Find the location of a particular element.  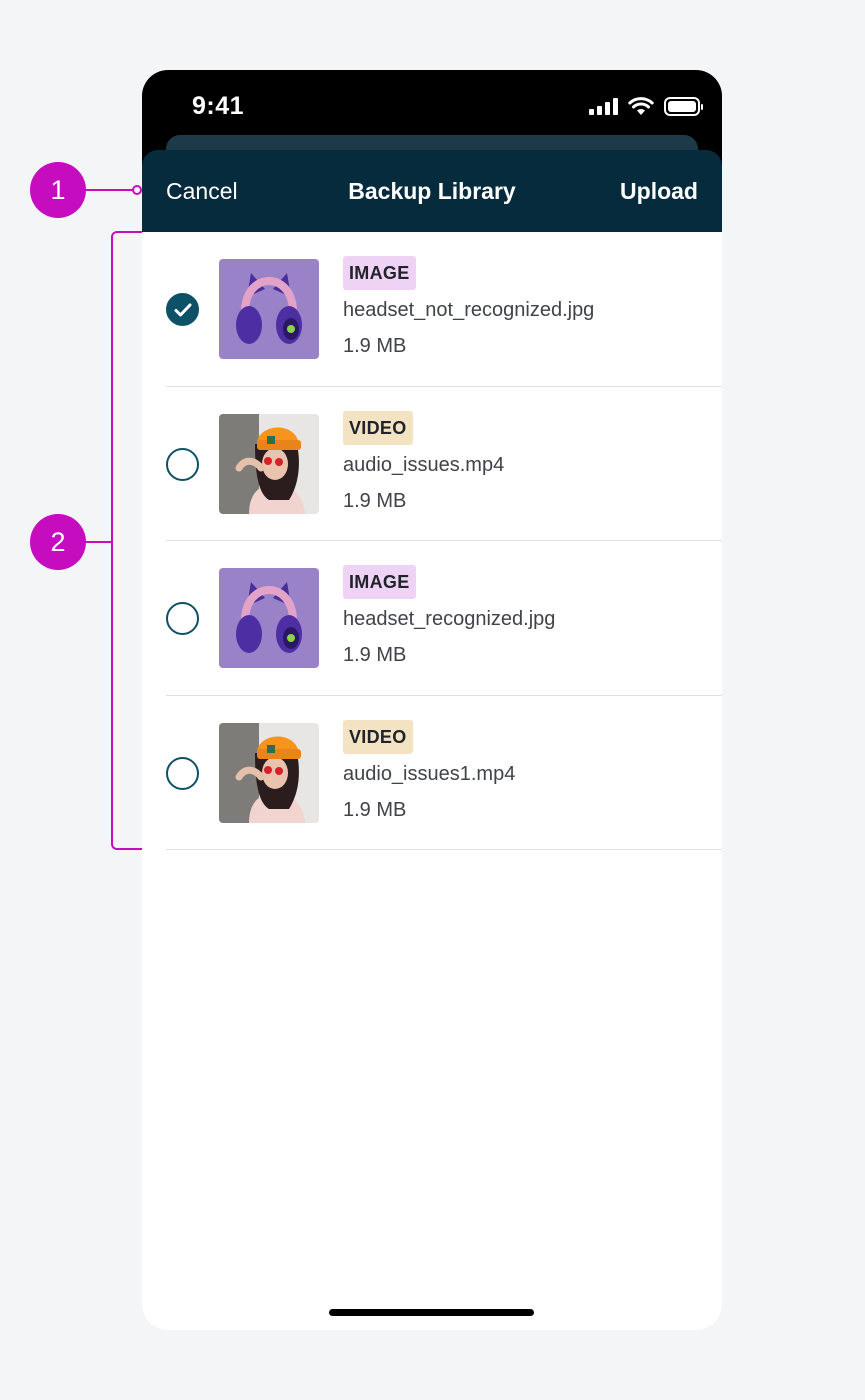

list-item: IMAGE headset_recognized.jpg 1.9 MB is located at coordinates (444, 618).